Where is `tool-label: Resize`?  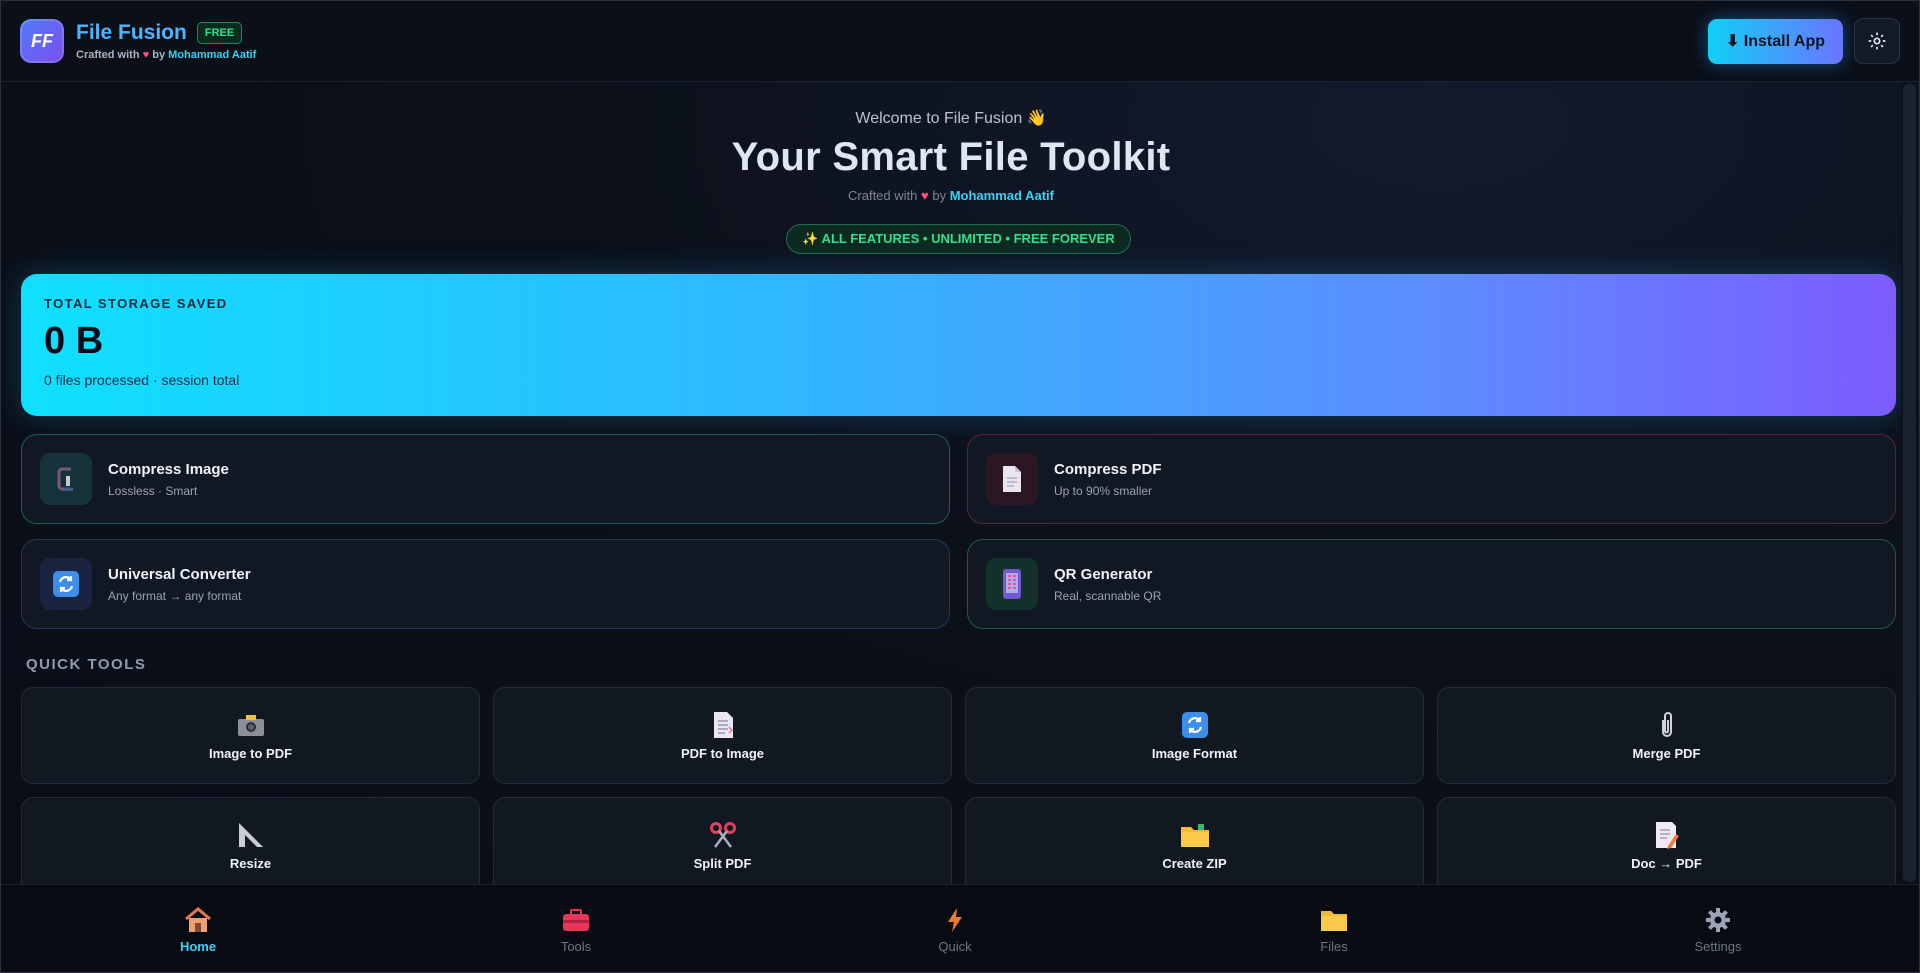 tool-label: Resize is located at coordinates (250, 863).